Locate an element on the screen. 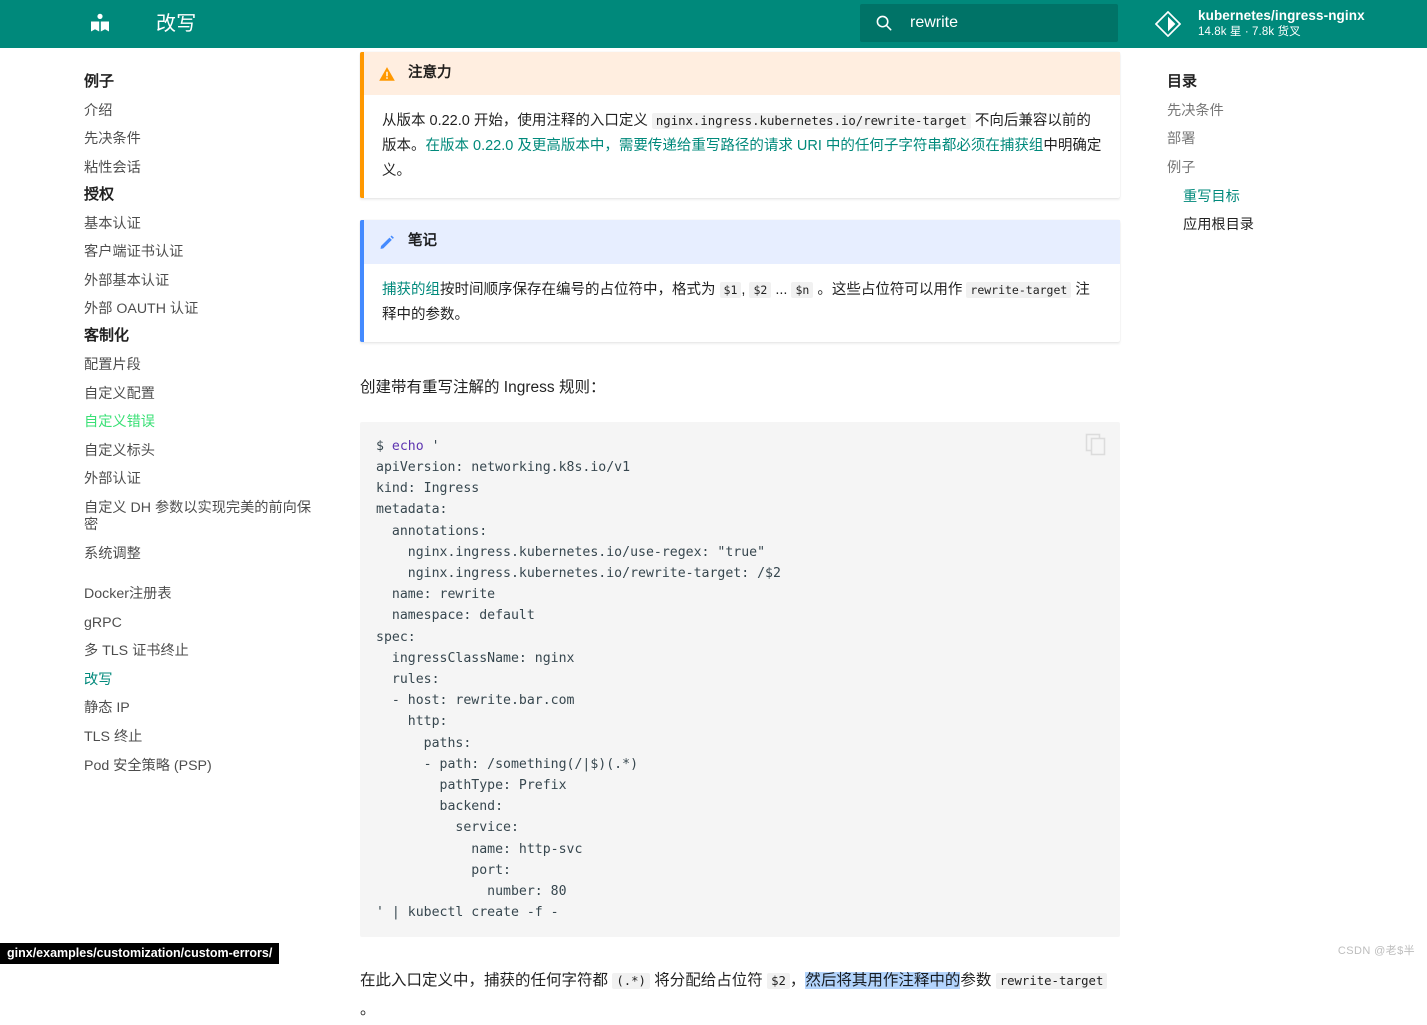 This screenshot has height=1025, width=1427. toc-item-deployment: 部署 is located at coordinates (1287, 140).